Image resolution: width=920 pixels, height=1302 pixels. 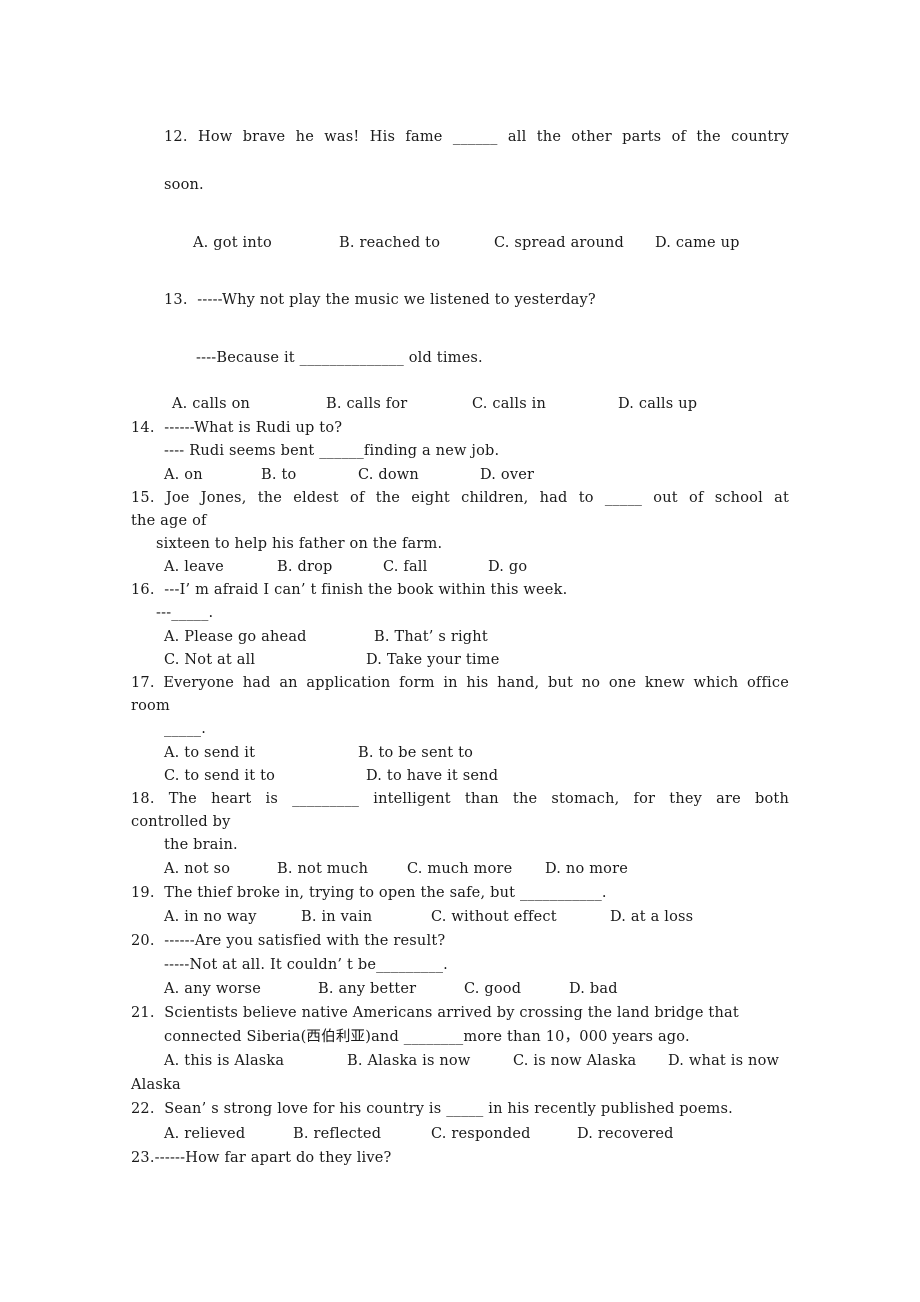 What do you see at coordinates (323, 869) in the screenshot?
I see `option-18-b: B. not much` at bounding box center [323, 869].